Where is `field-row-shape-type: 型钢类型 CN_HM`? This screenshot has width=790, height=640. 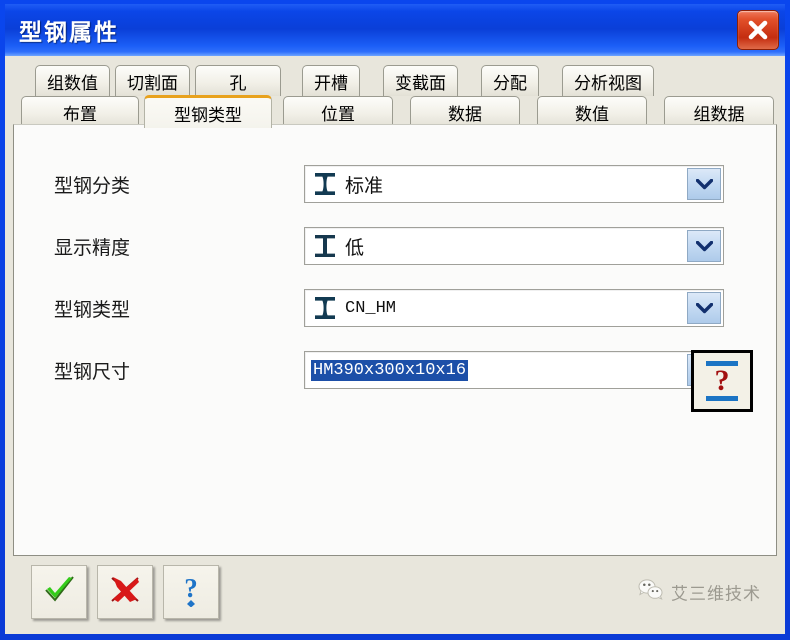
field-row-shape-type: 型钢类型 CN_HM is located at coordinates (395, 308).